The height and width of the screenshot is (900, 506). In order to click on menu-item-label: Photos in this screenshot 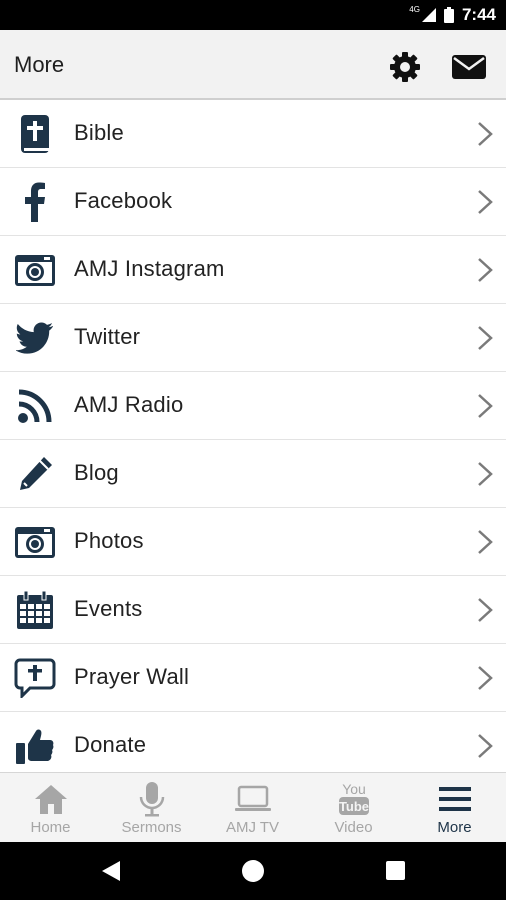, I will do `click(109, 540)`.